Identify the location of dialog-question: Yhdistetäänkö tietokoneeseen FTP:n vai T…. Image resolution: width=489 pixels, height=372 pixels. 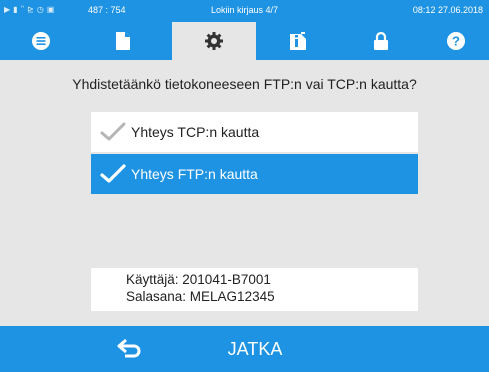
(244, 84).